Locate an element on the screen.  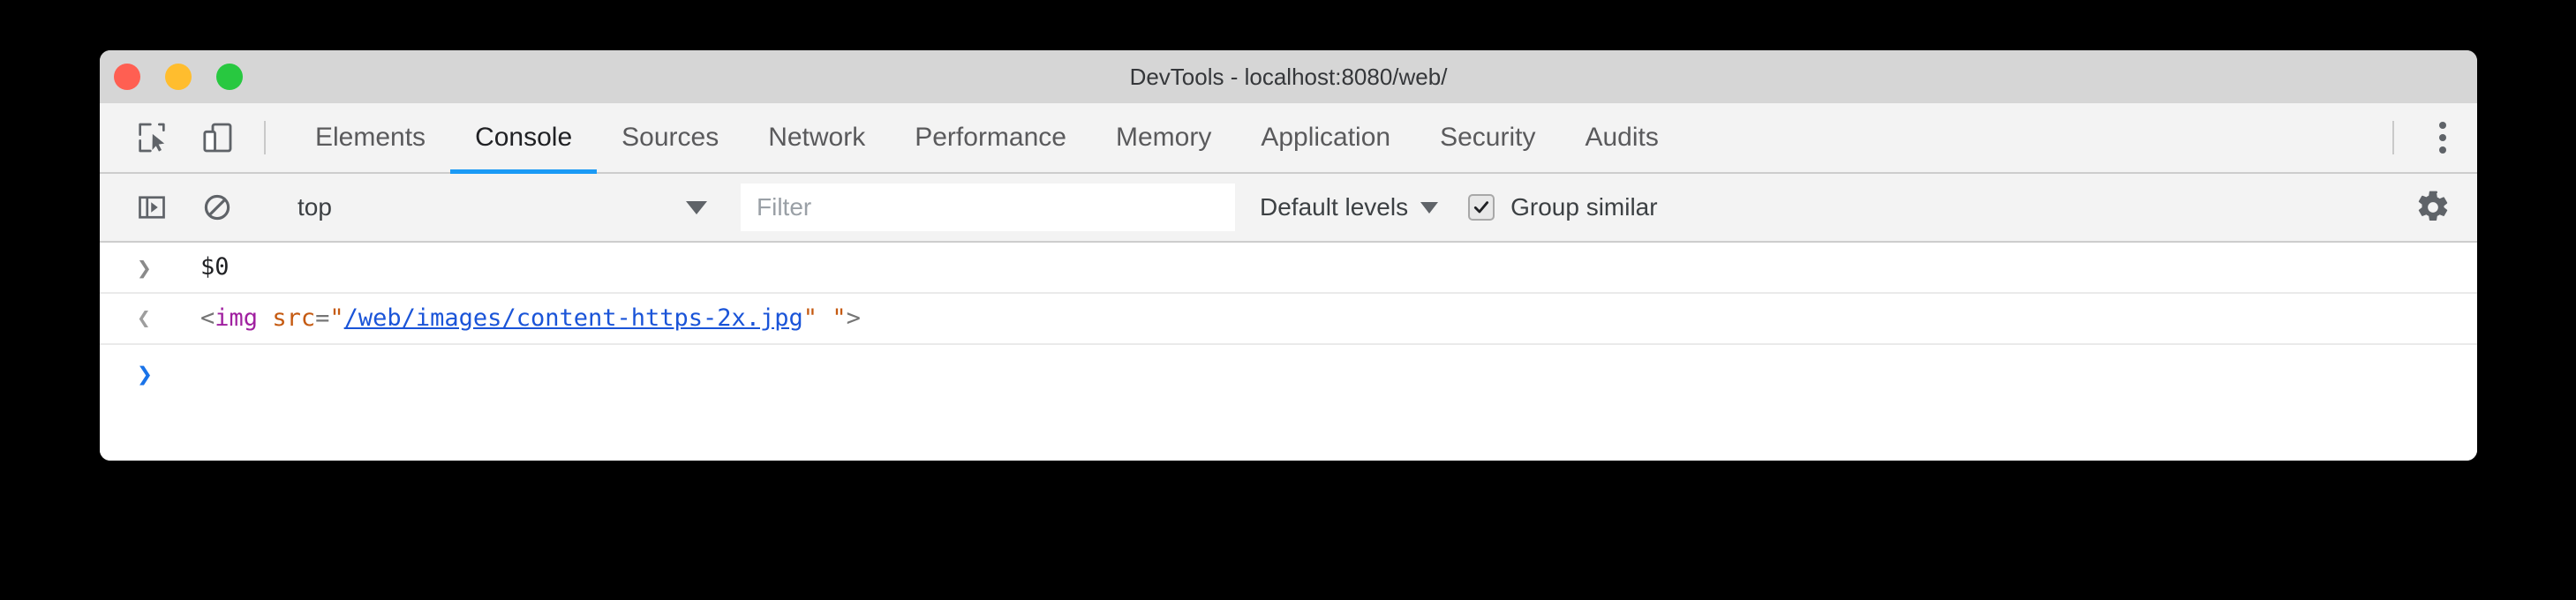
checkmark-icon is located at coordinates (1482, 207).